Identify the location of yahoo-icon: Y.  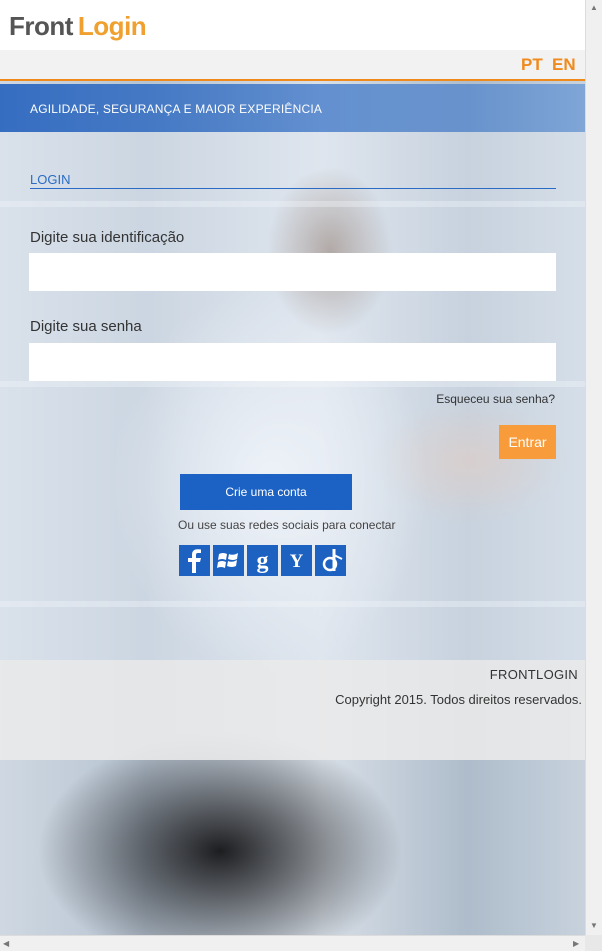
(296, 560).